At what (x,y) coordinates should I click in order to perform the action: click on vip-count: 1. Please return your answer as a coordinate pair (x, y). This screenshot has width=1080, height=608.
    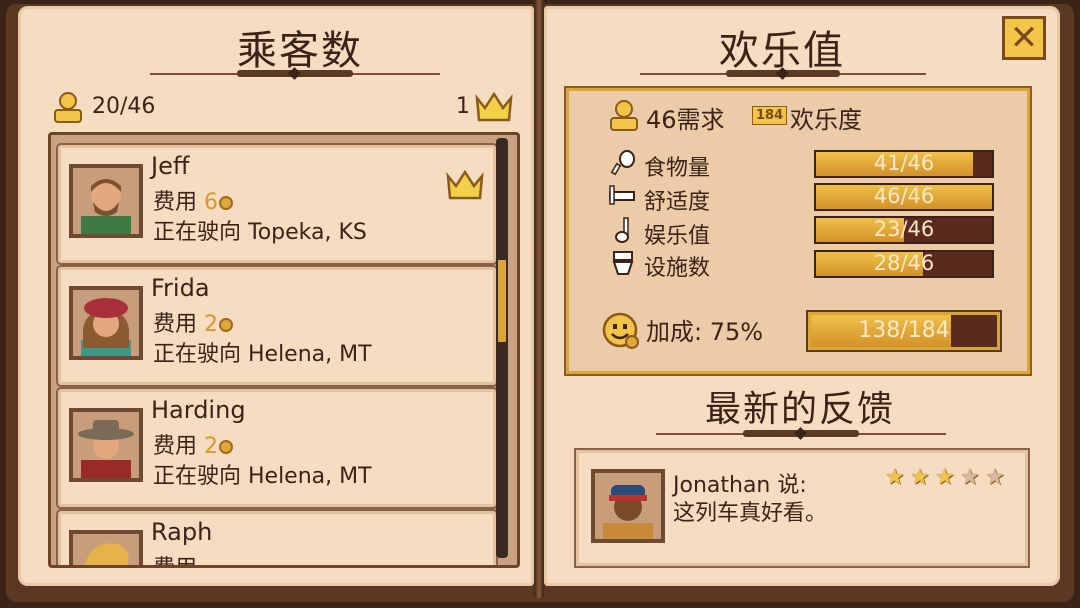
    Looking at the image, I should click on (463, 106).